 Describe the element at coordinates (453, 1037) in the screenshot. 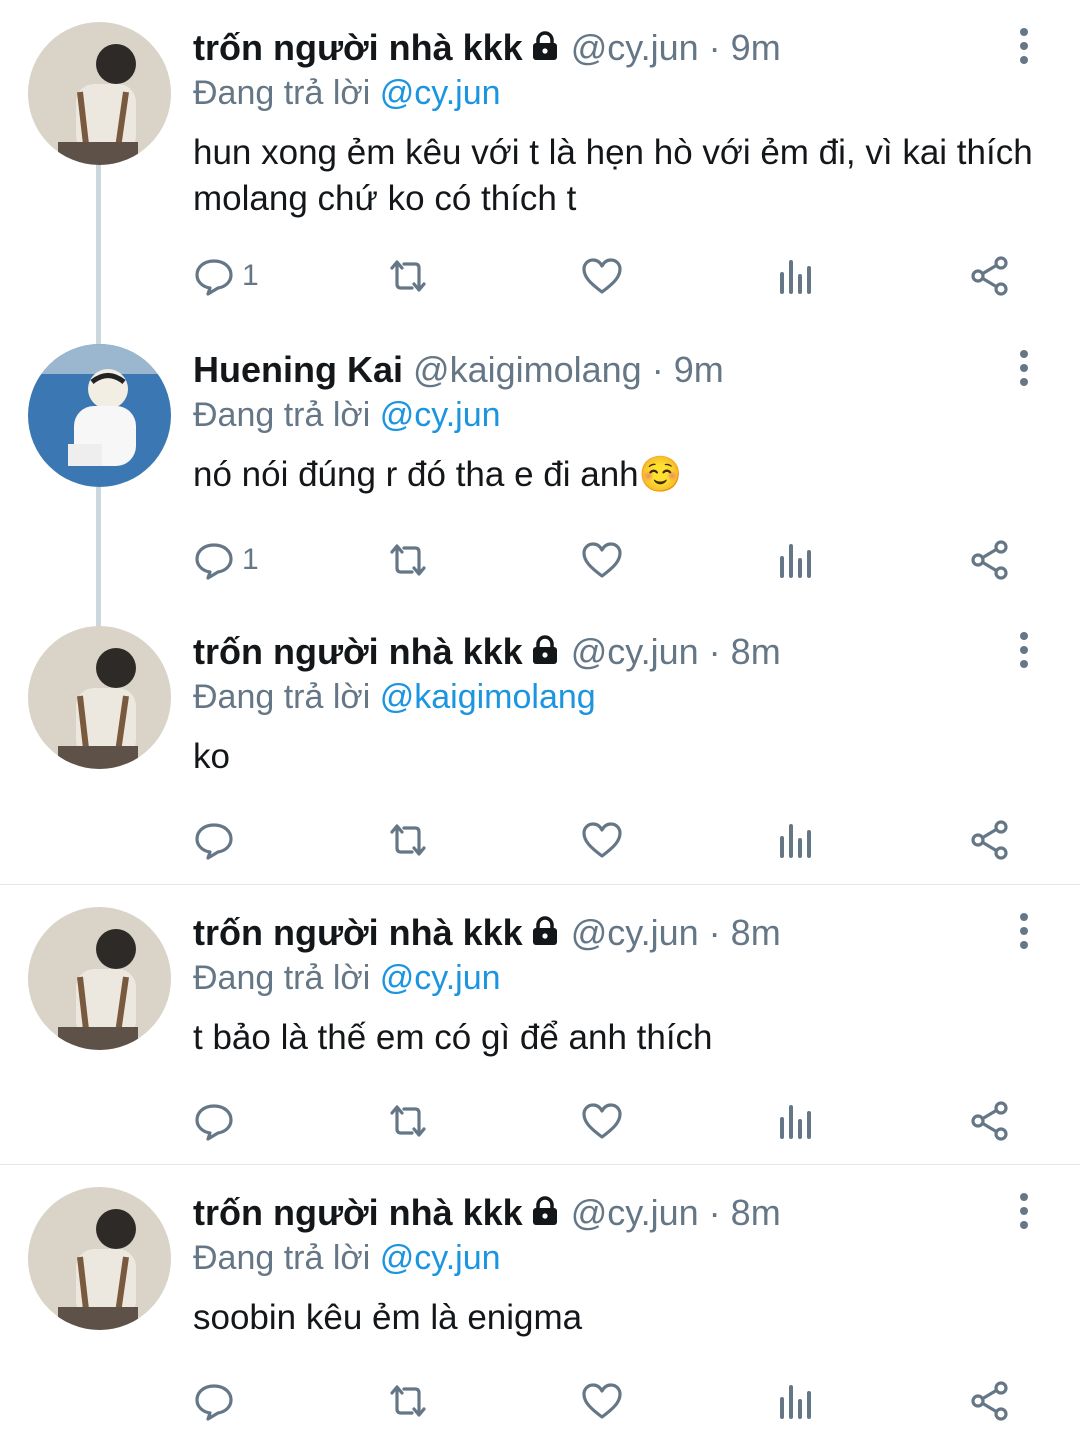

I see `tweet-text: t bảo là thế em có gì để anh thích` at that location.